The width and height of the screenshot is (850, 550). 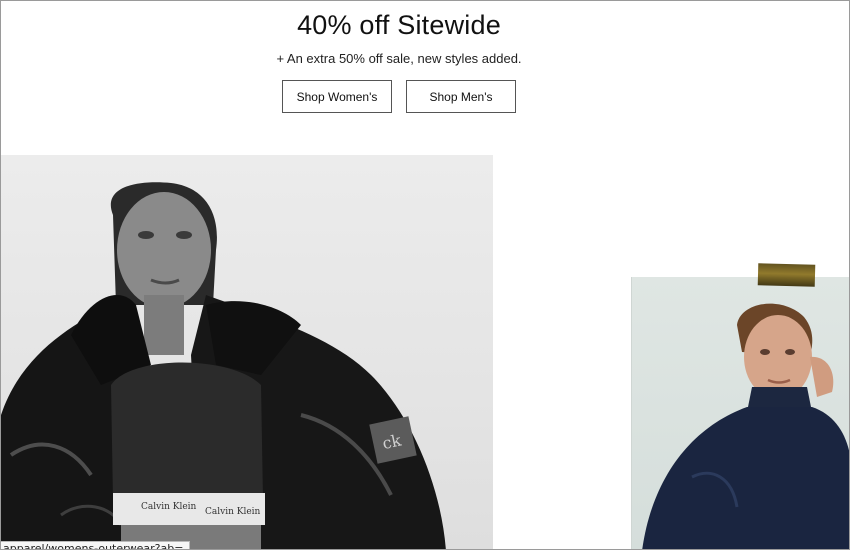 I want to click on status-bar-url: apparel/womens-outerwear?ab=, so click(x=96, y=545).